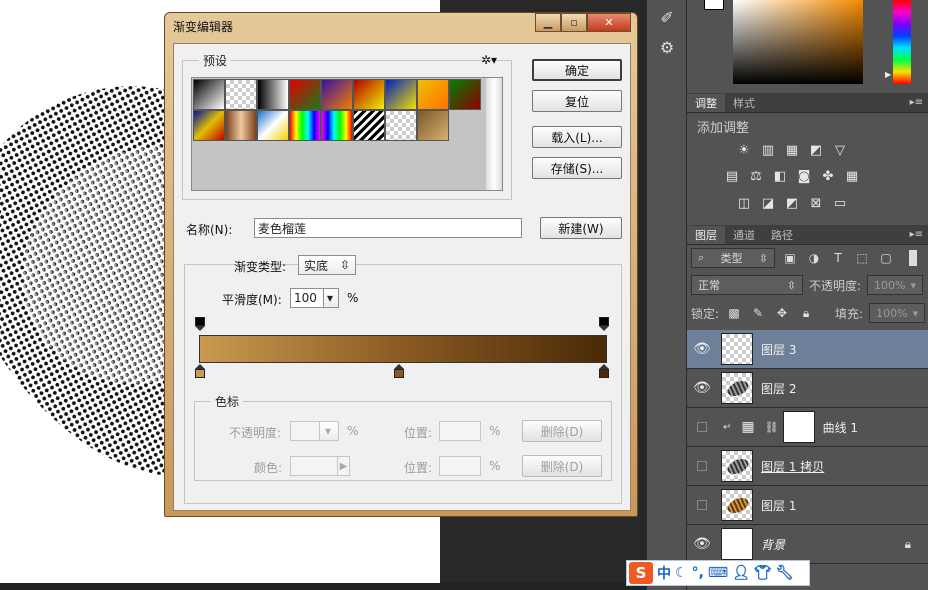 The height and width of the screenshot is (590, 928). I want to click on moon-icon: ☾, so click(681, 573).